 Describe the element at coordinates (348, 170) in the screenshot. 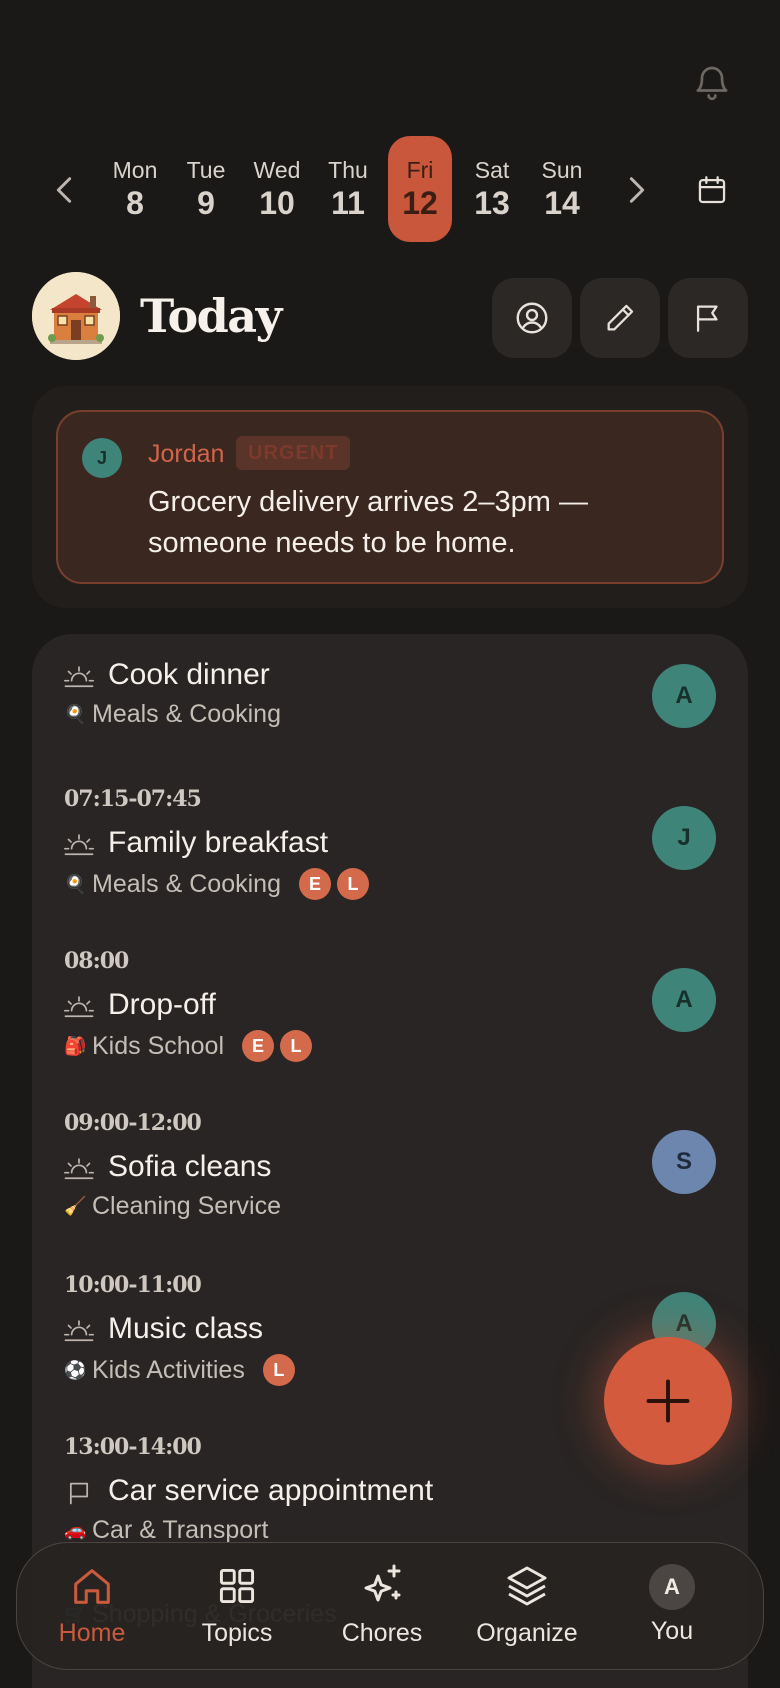

I see `day-name: Thu` at that location.